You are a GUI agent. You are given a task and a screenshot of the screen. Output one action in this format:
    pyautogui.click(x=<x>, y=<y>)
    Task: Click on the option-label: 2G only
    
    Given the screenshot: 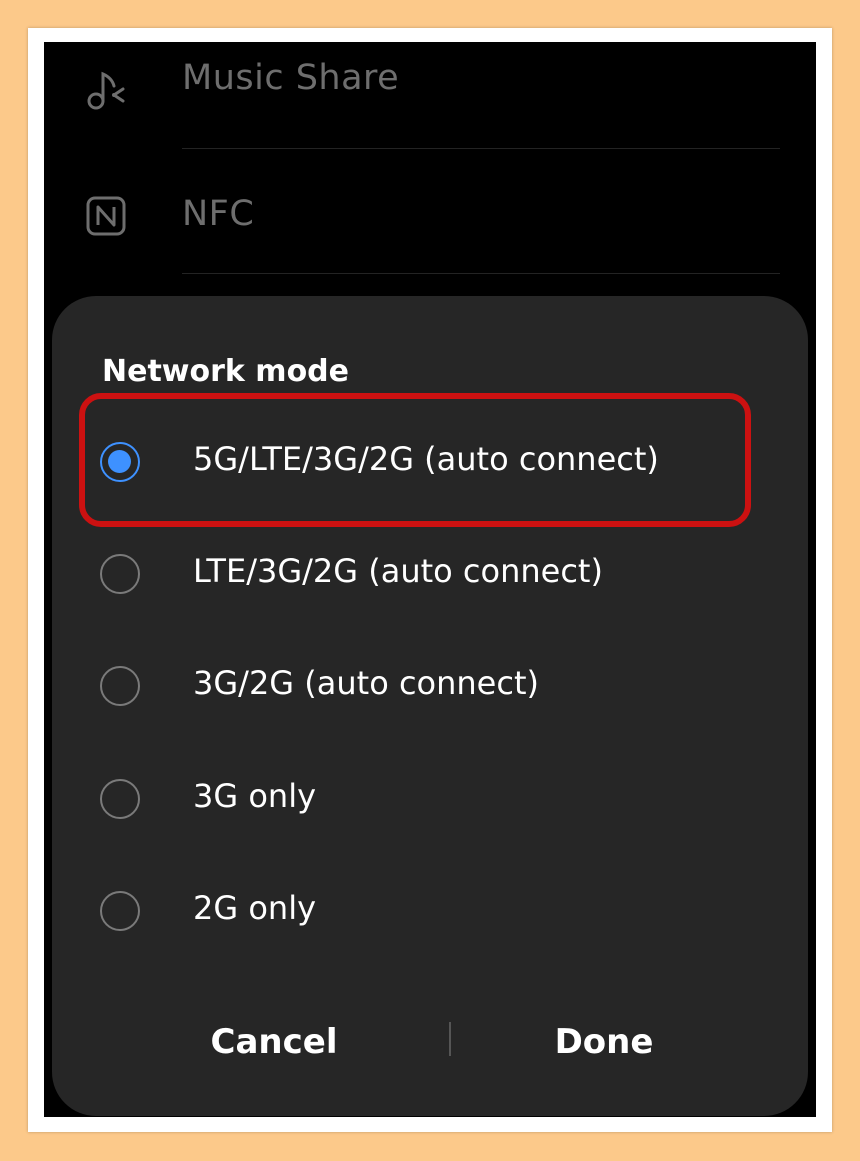 What is the action you would take?
    pyautogui.click(x=255, y=908)
    